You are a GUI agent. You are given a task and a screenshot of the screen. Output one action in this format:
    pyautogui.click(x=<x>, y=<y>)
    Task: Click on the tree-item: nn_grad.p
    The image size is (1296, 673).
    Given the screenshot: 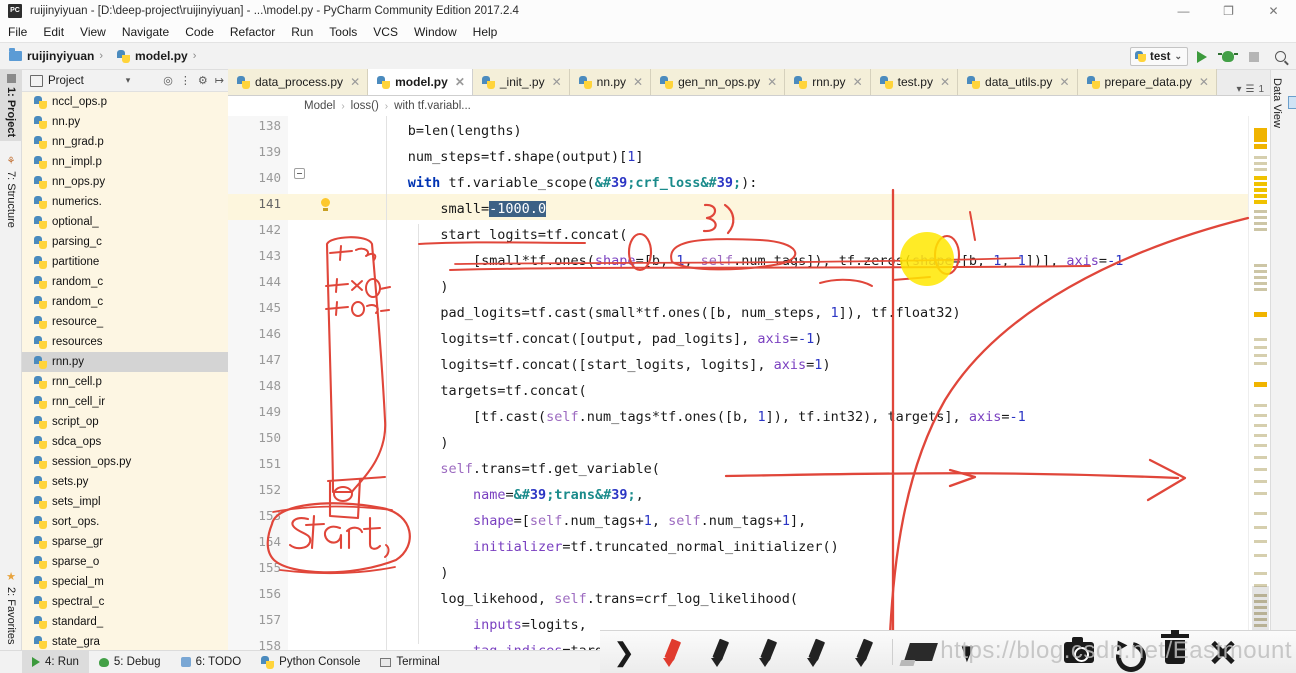 What is the action you would take?
    pyautogui.click(x=125, y=142)
    